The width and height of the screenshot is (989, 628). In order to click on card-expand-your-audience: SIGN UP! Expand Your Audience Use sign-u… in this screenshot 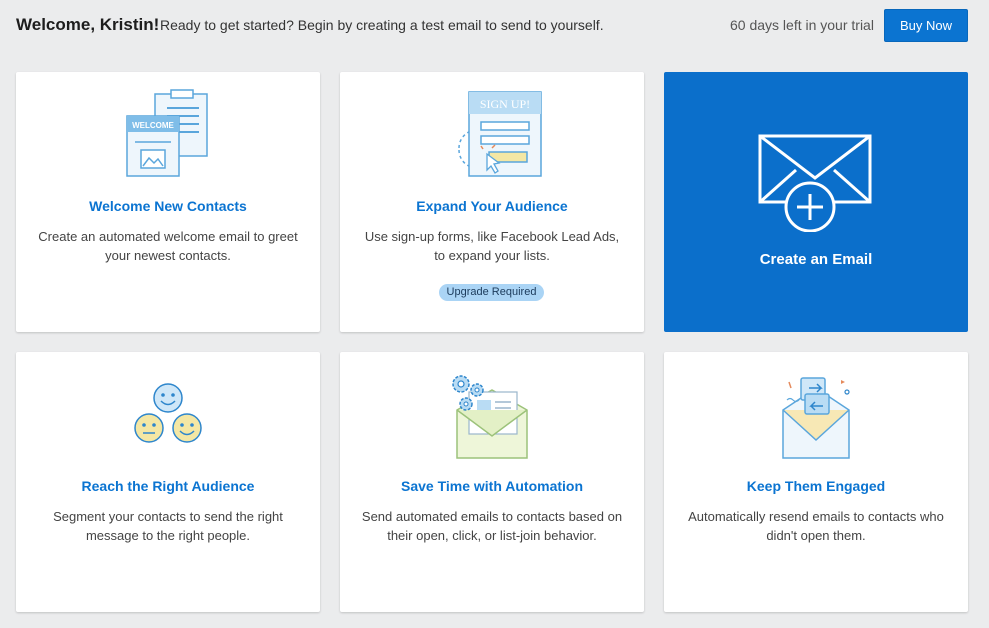, I will do `click(492, 202)`.